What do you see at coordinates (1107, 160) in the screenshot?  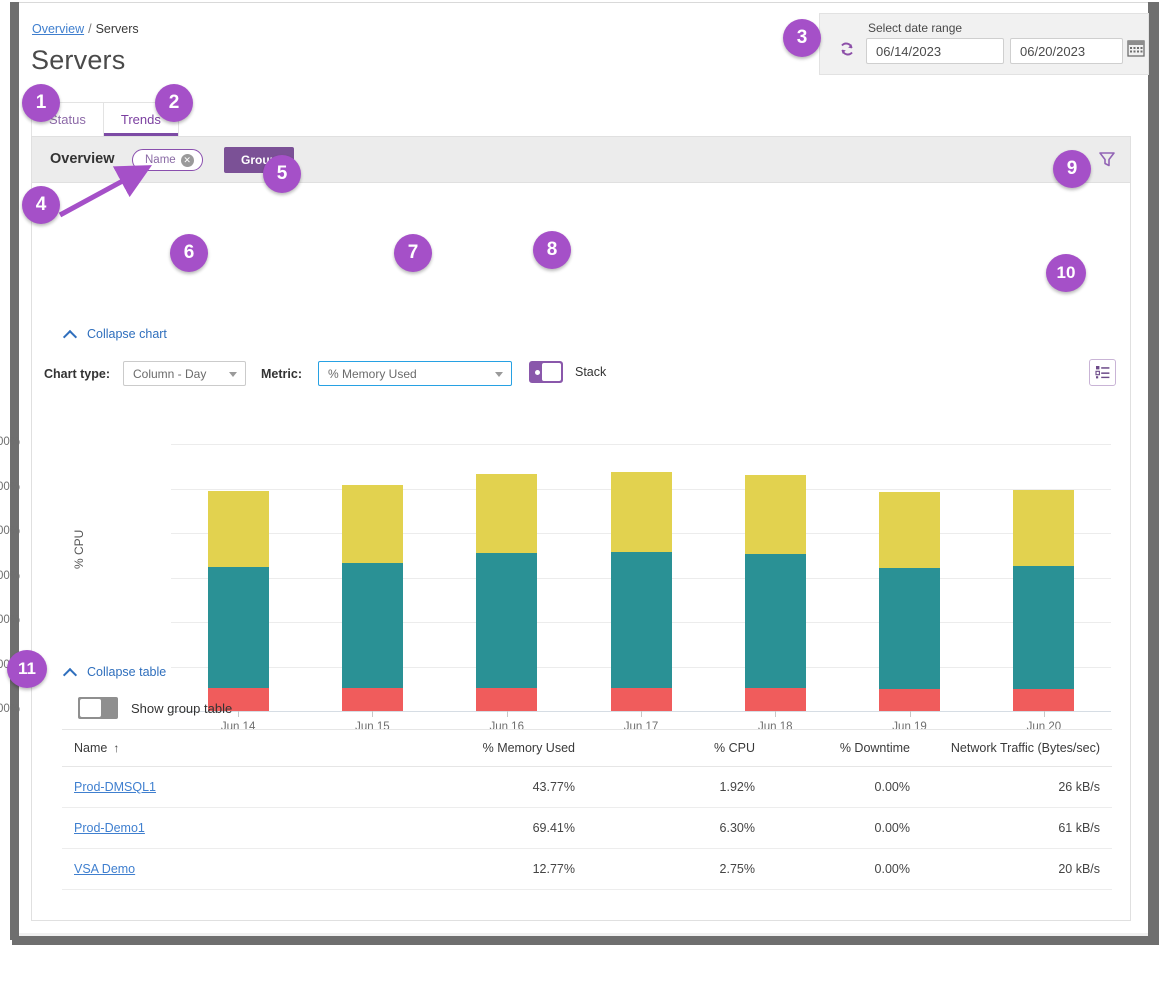 I see `filter-icon` at bounding box center [1107, 160].